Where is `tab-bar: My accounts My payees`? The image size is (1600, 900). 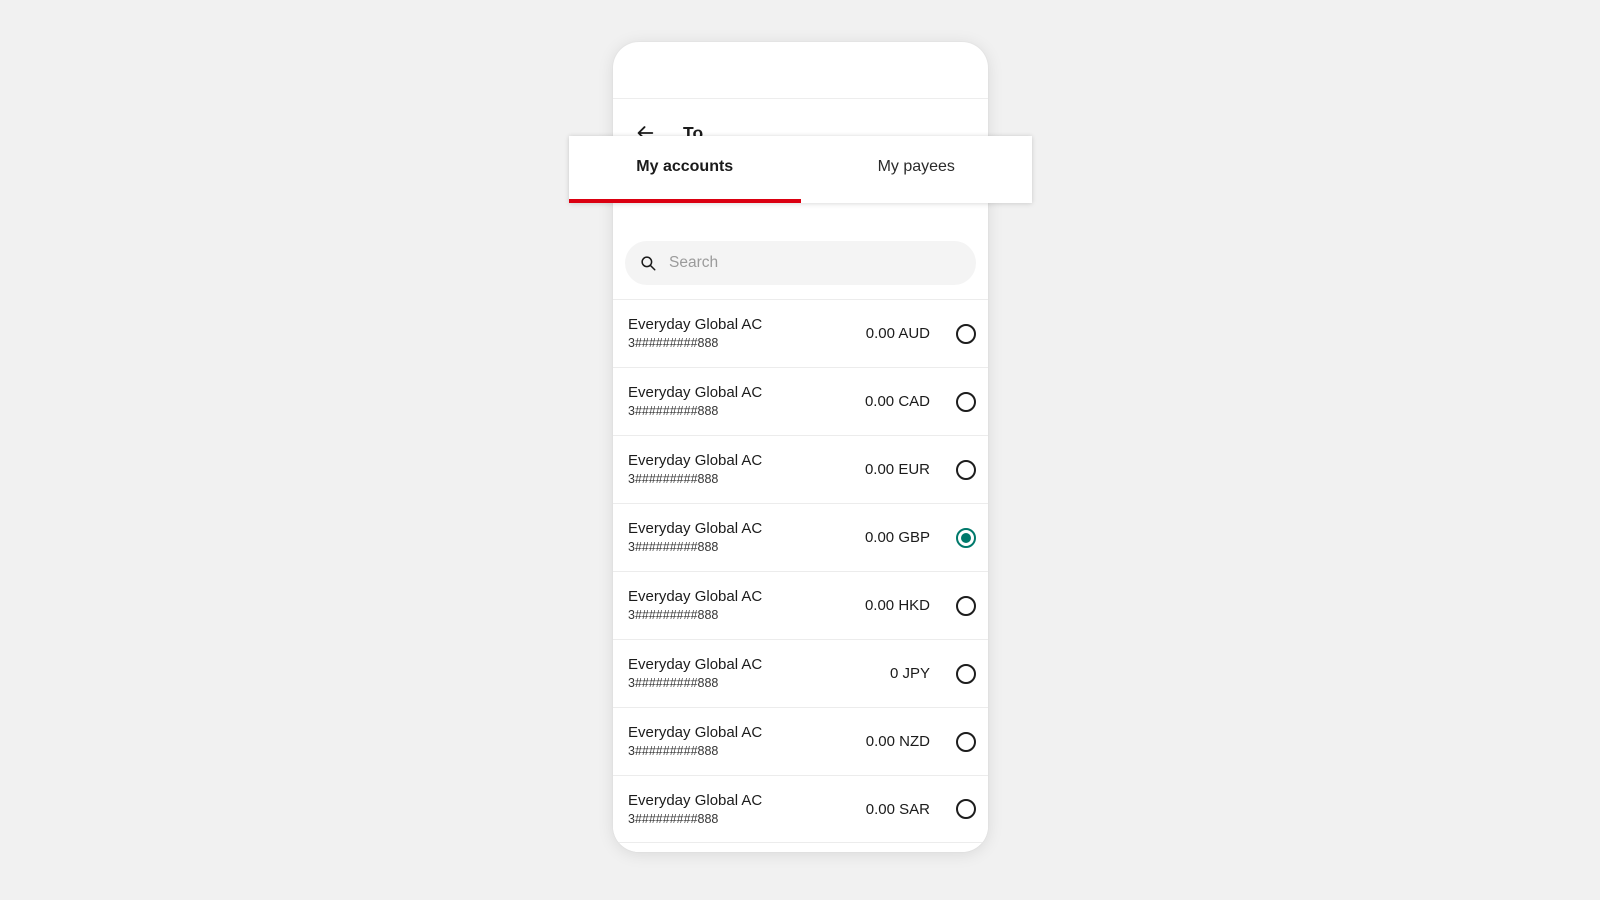
tab-bar: My accounts My payees is located at coordinates (800, 169).